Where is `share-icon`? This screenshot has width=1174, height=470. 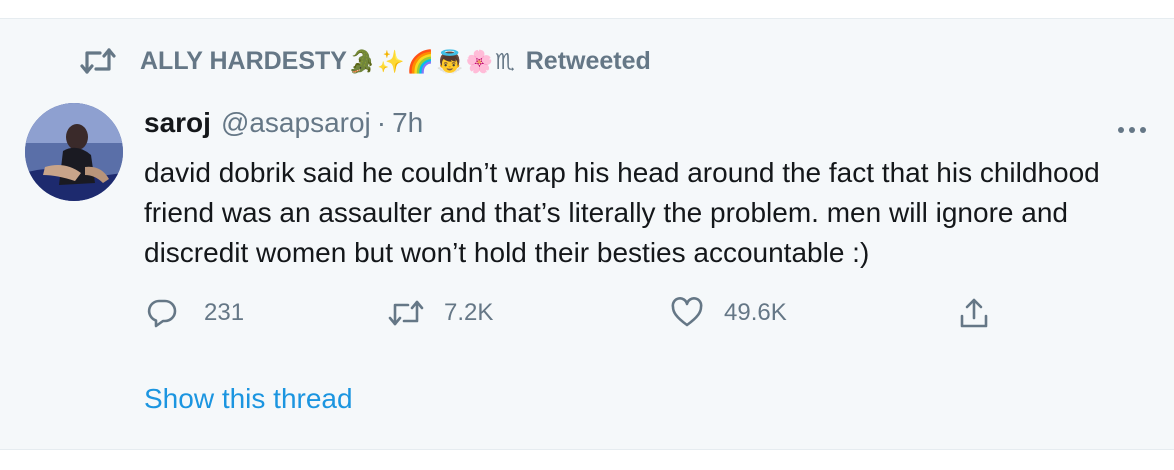
share-icon is located at coordinates (974, 313).